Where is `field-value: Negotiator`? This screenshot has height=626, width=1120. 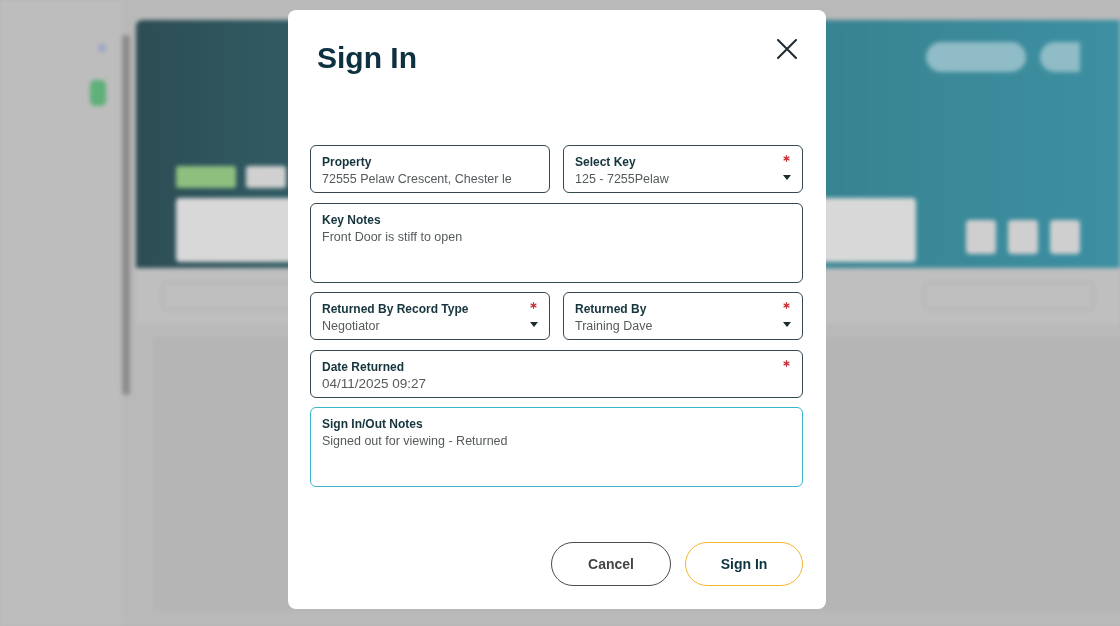
field-value: Negotiator is located at coordinates (351, 326).